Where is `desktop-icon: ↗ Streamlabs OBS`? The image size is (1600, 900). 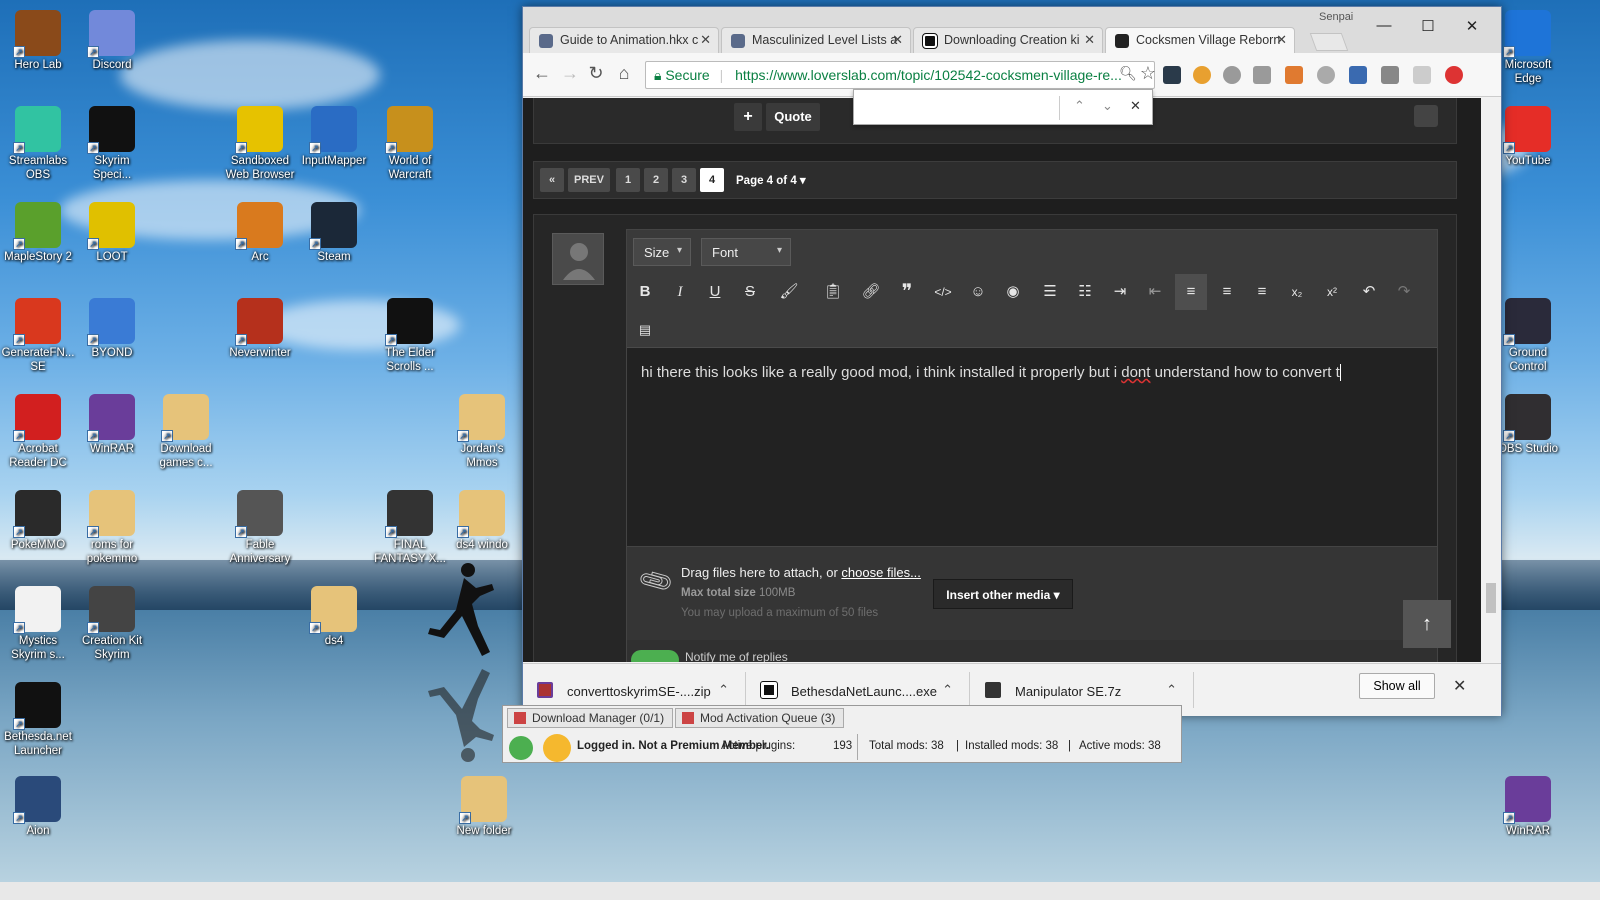
desktop-icon: ↗ Streamlabs OBS is located at coordinates (38, 144).